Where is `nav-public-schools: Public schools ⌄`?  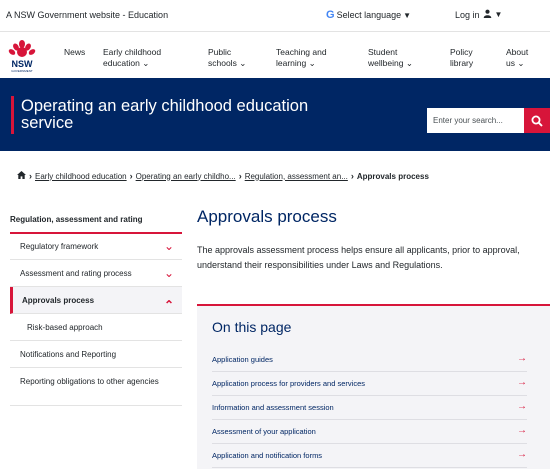 nav-public-schools: Public schools ⌄ is located at coordinates (227, 58).